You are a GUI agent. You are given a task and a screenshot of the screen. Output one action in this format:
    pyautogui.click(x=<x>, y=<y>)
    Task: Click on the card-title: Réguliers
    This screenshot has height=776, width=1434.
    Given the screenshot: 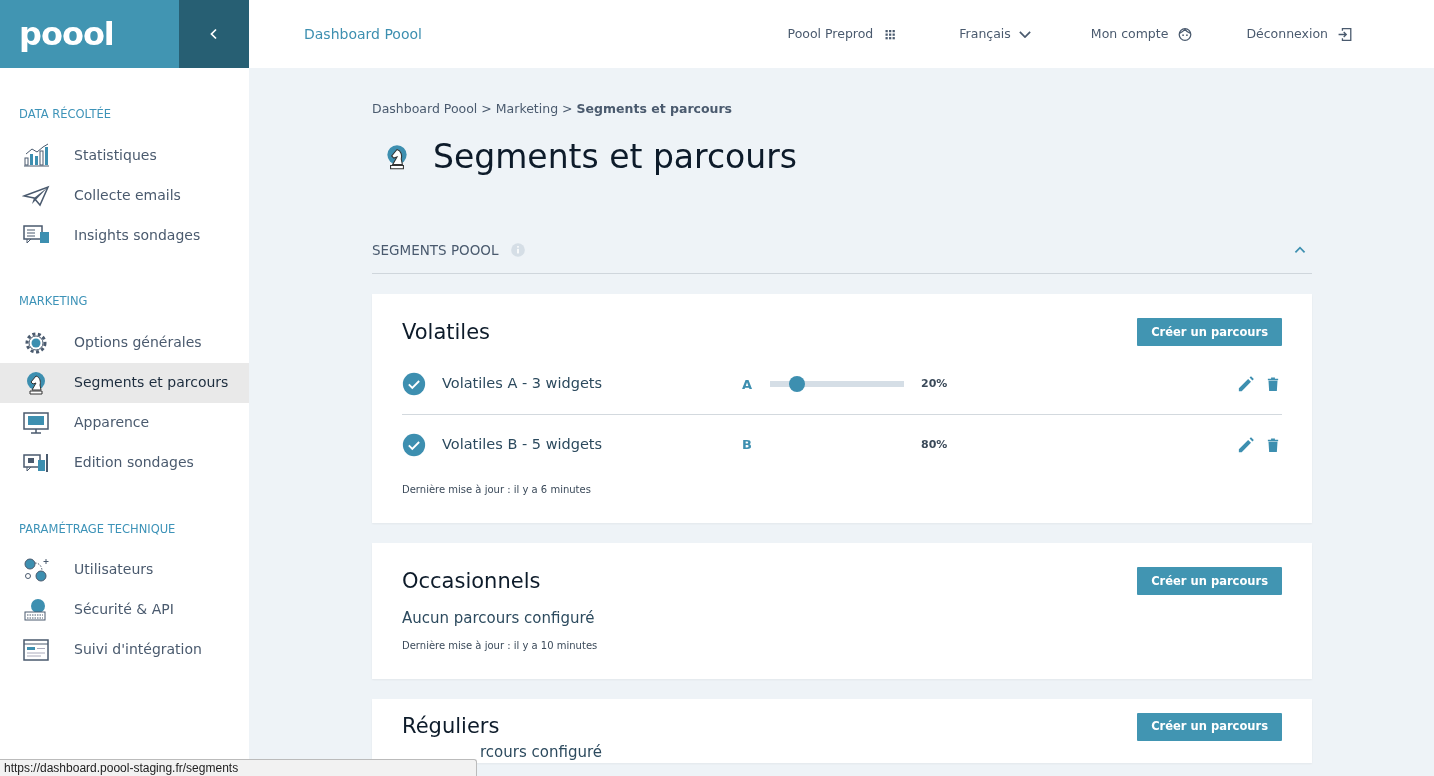 What is the action you would take?
    pyautogui.click(x=451, y=727)
    